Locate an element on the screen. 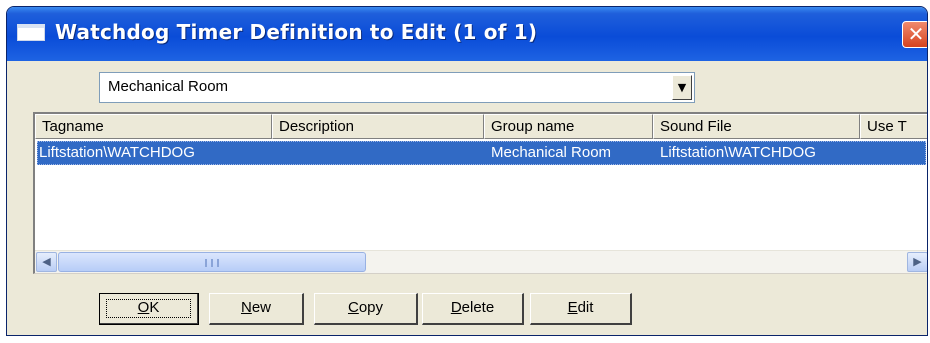 This screenshot has height=343, width=930. ok-button: OK is located at coordinates (149, 309).